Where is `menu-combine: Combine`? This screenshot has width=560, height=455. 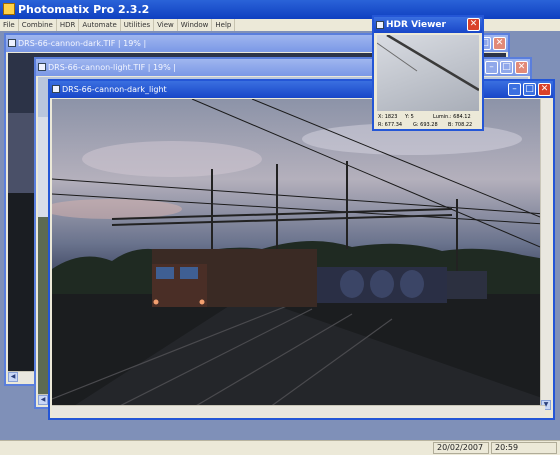
menu-combine: Combine is located at coordinates (38, 25).